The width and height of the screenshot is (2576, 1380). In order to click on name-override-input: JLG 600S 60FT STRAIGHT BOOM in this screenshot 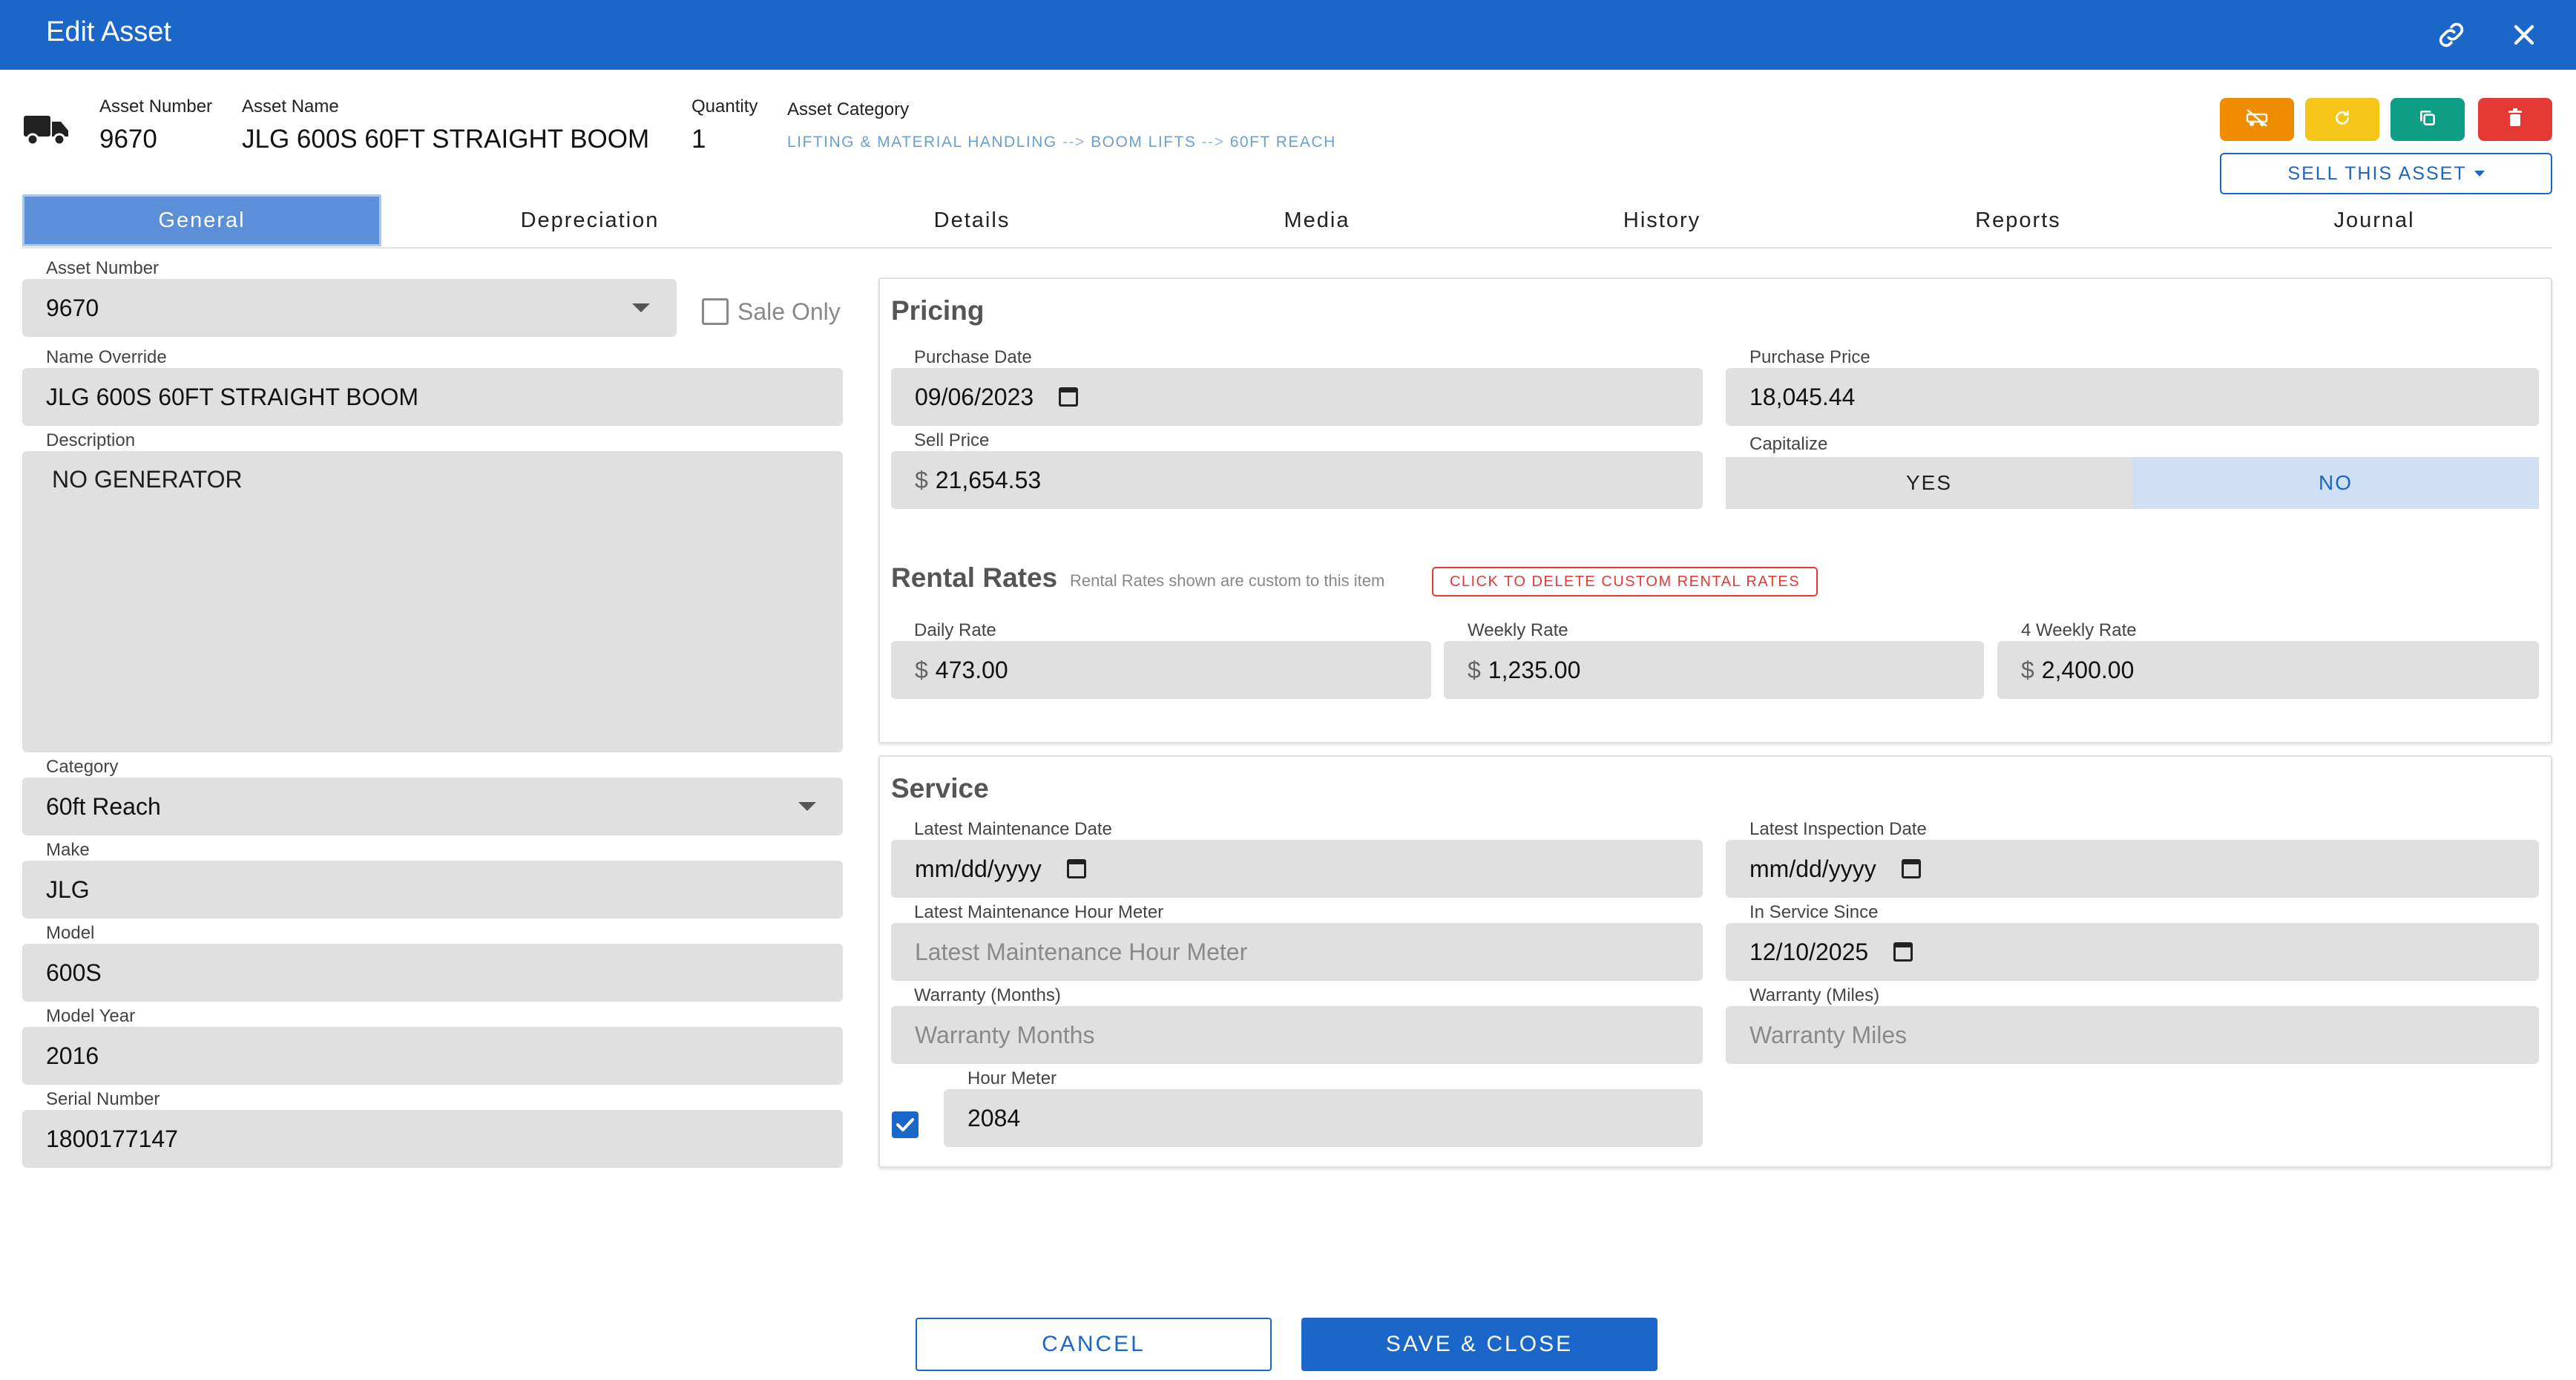, I will do `click(432, 397)`.